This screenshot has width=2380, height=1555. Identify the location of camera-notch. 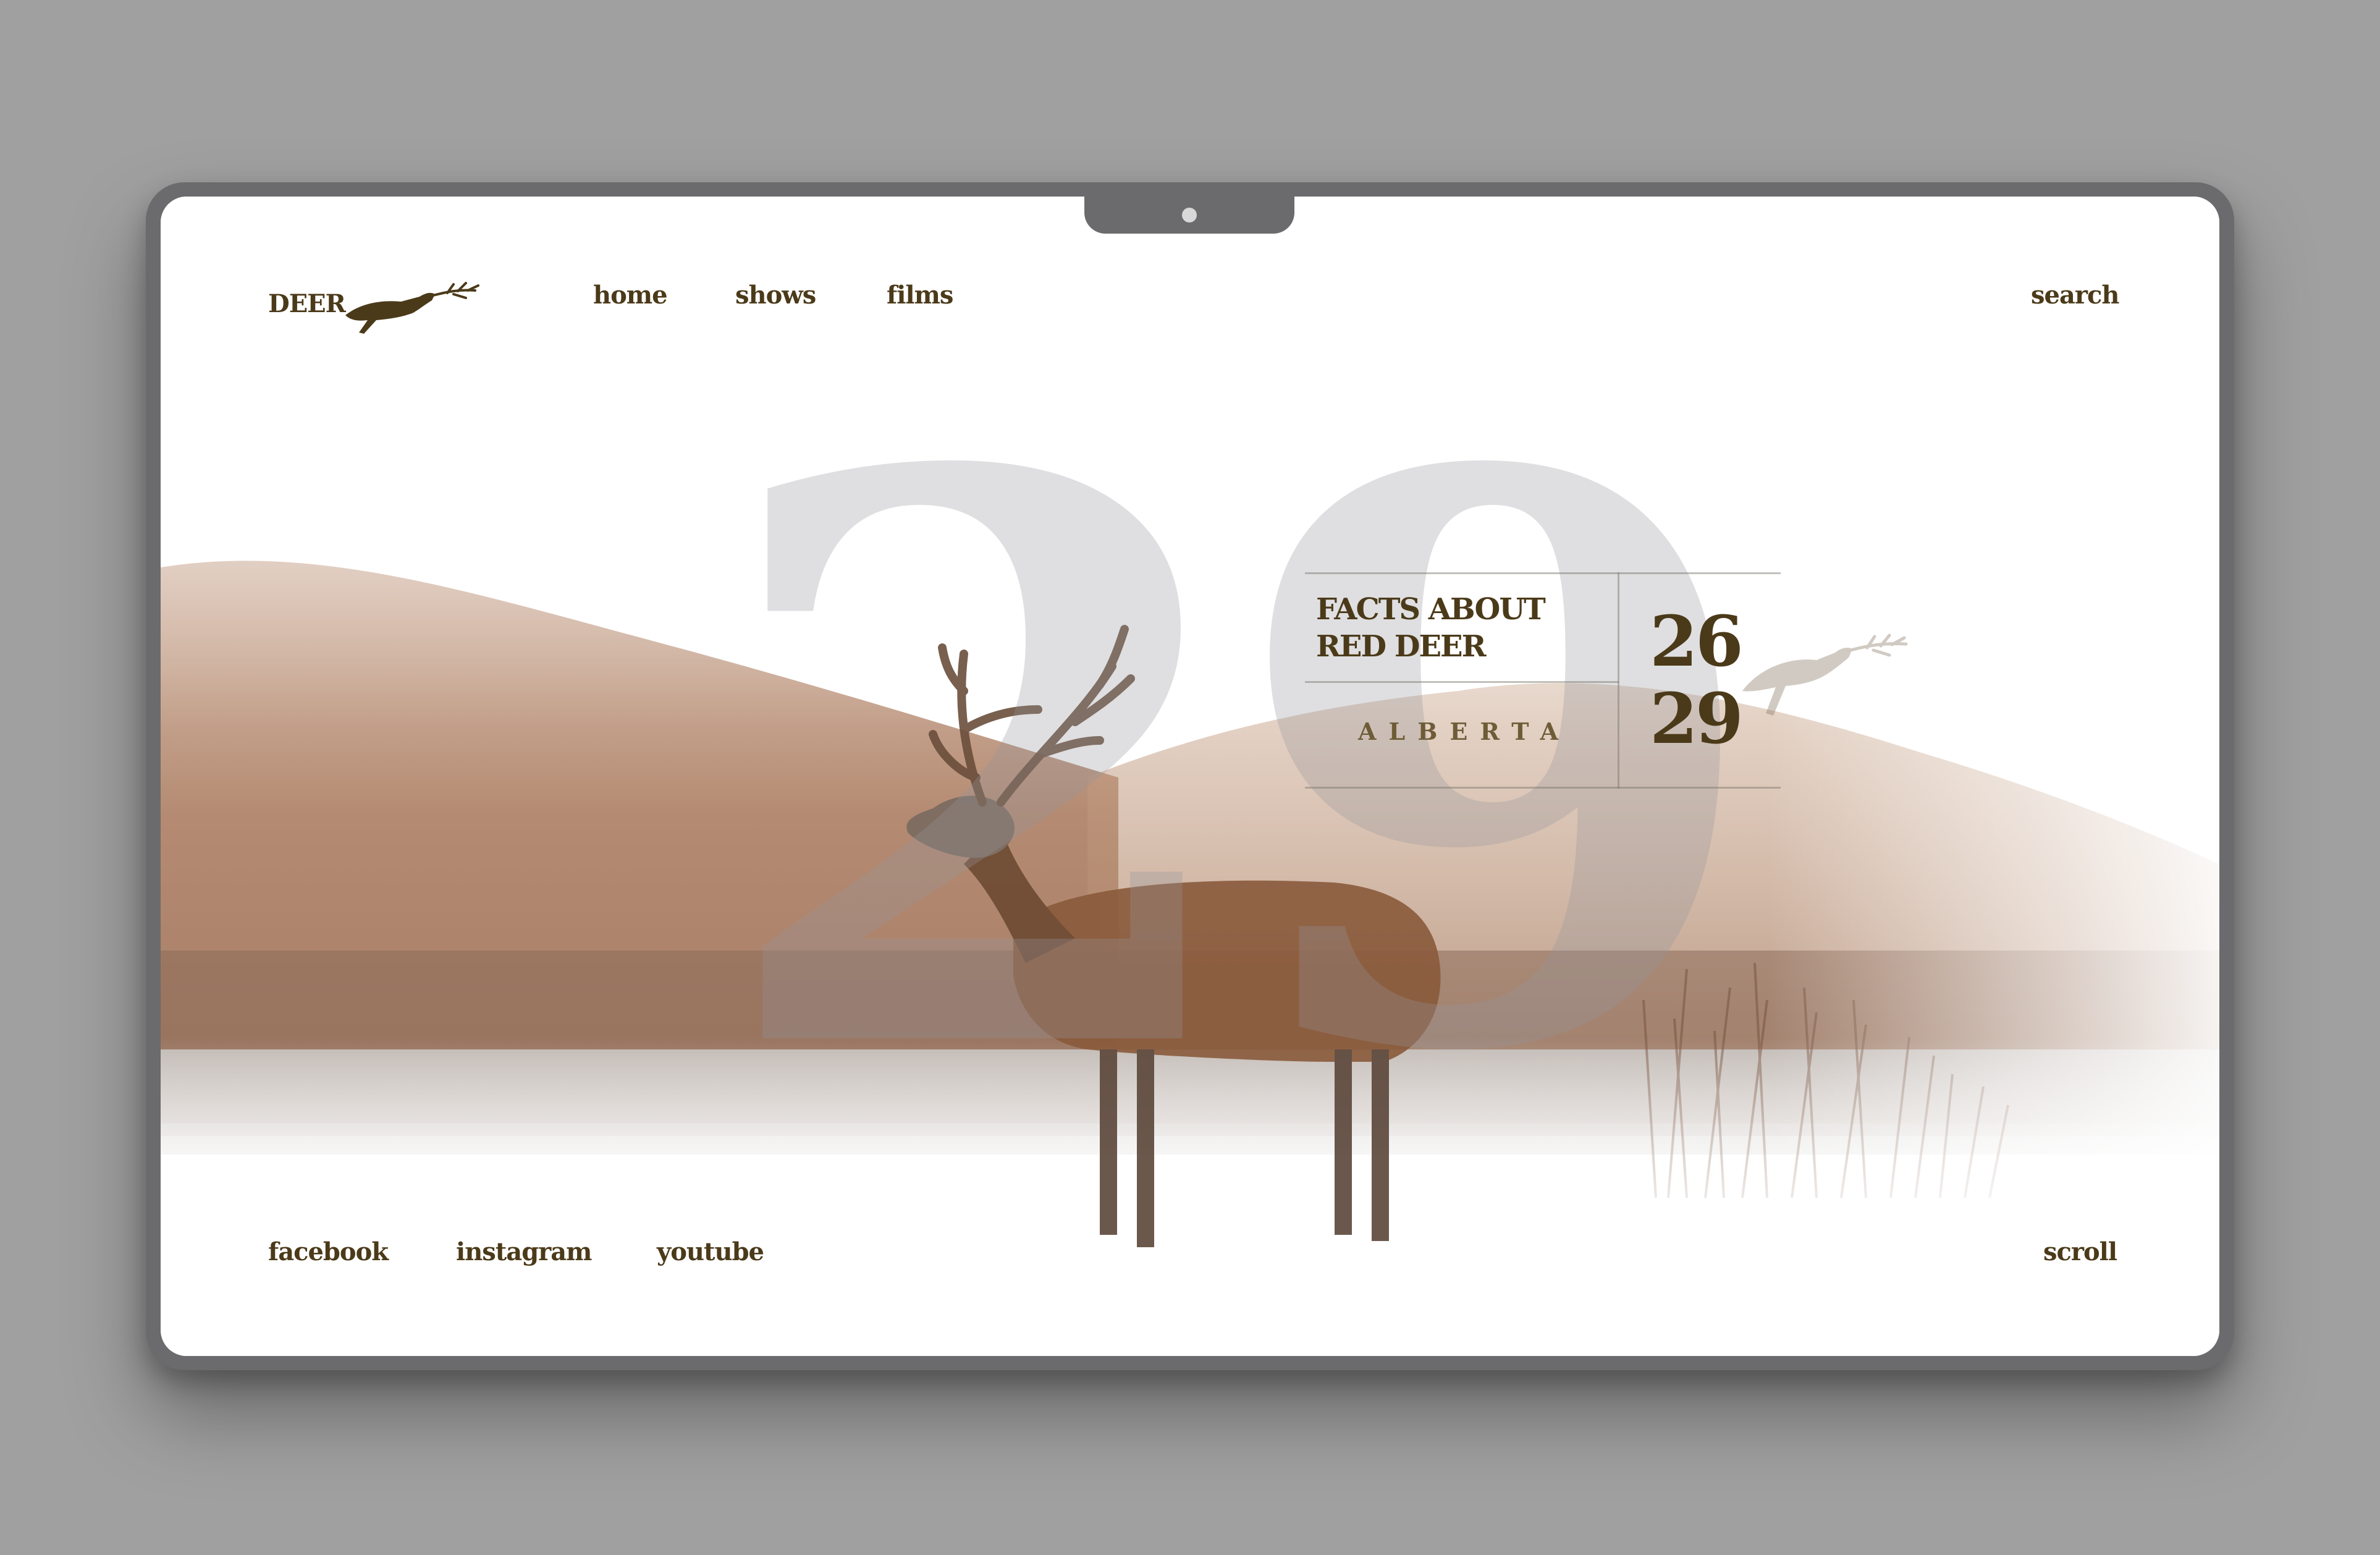
(1189, 215).